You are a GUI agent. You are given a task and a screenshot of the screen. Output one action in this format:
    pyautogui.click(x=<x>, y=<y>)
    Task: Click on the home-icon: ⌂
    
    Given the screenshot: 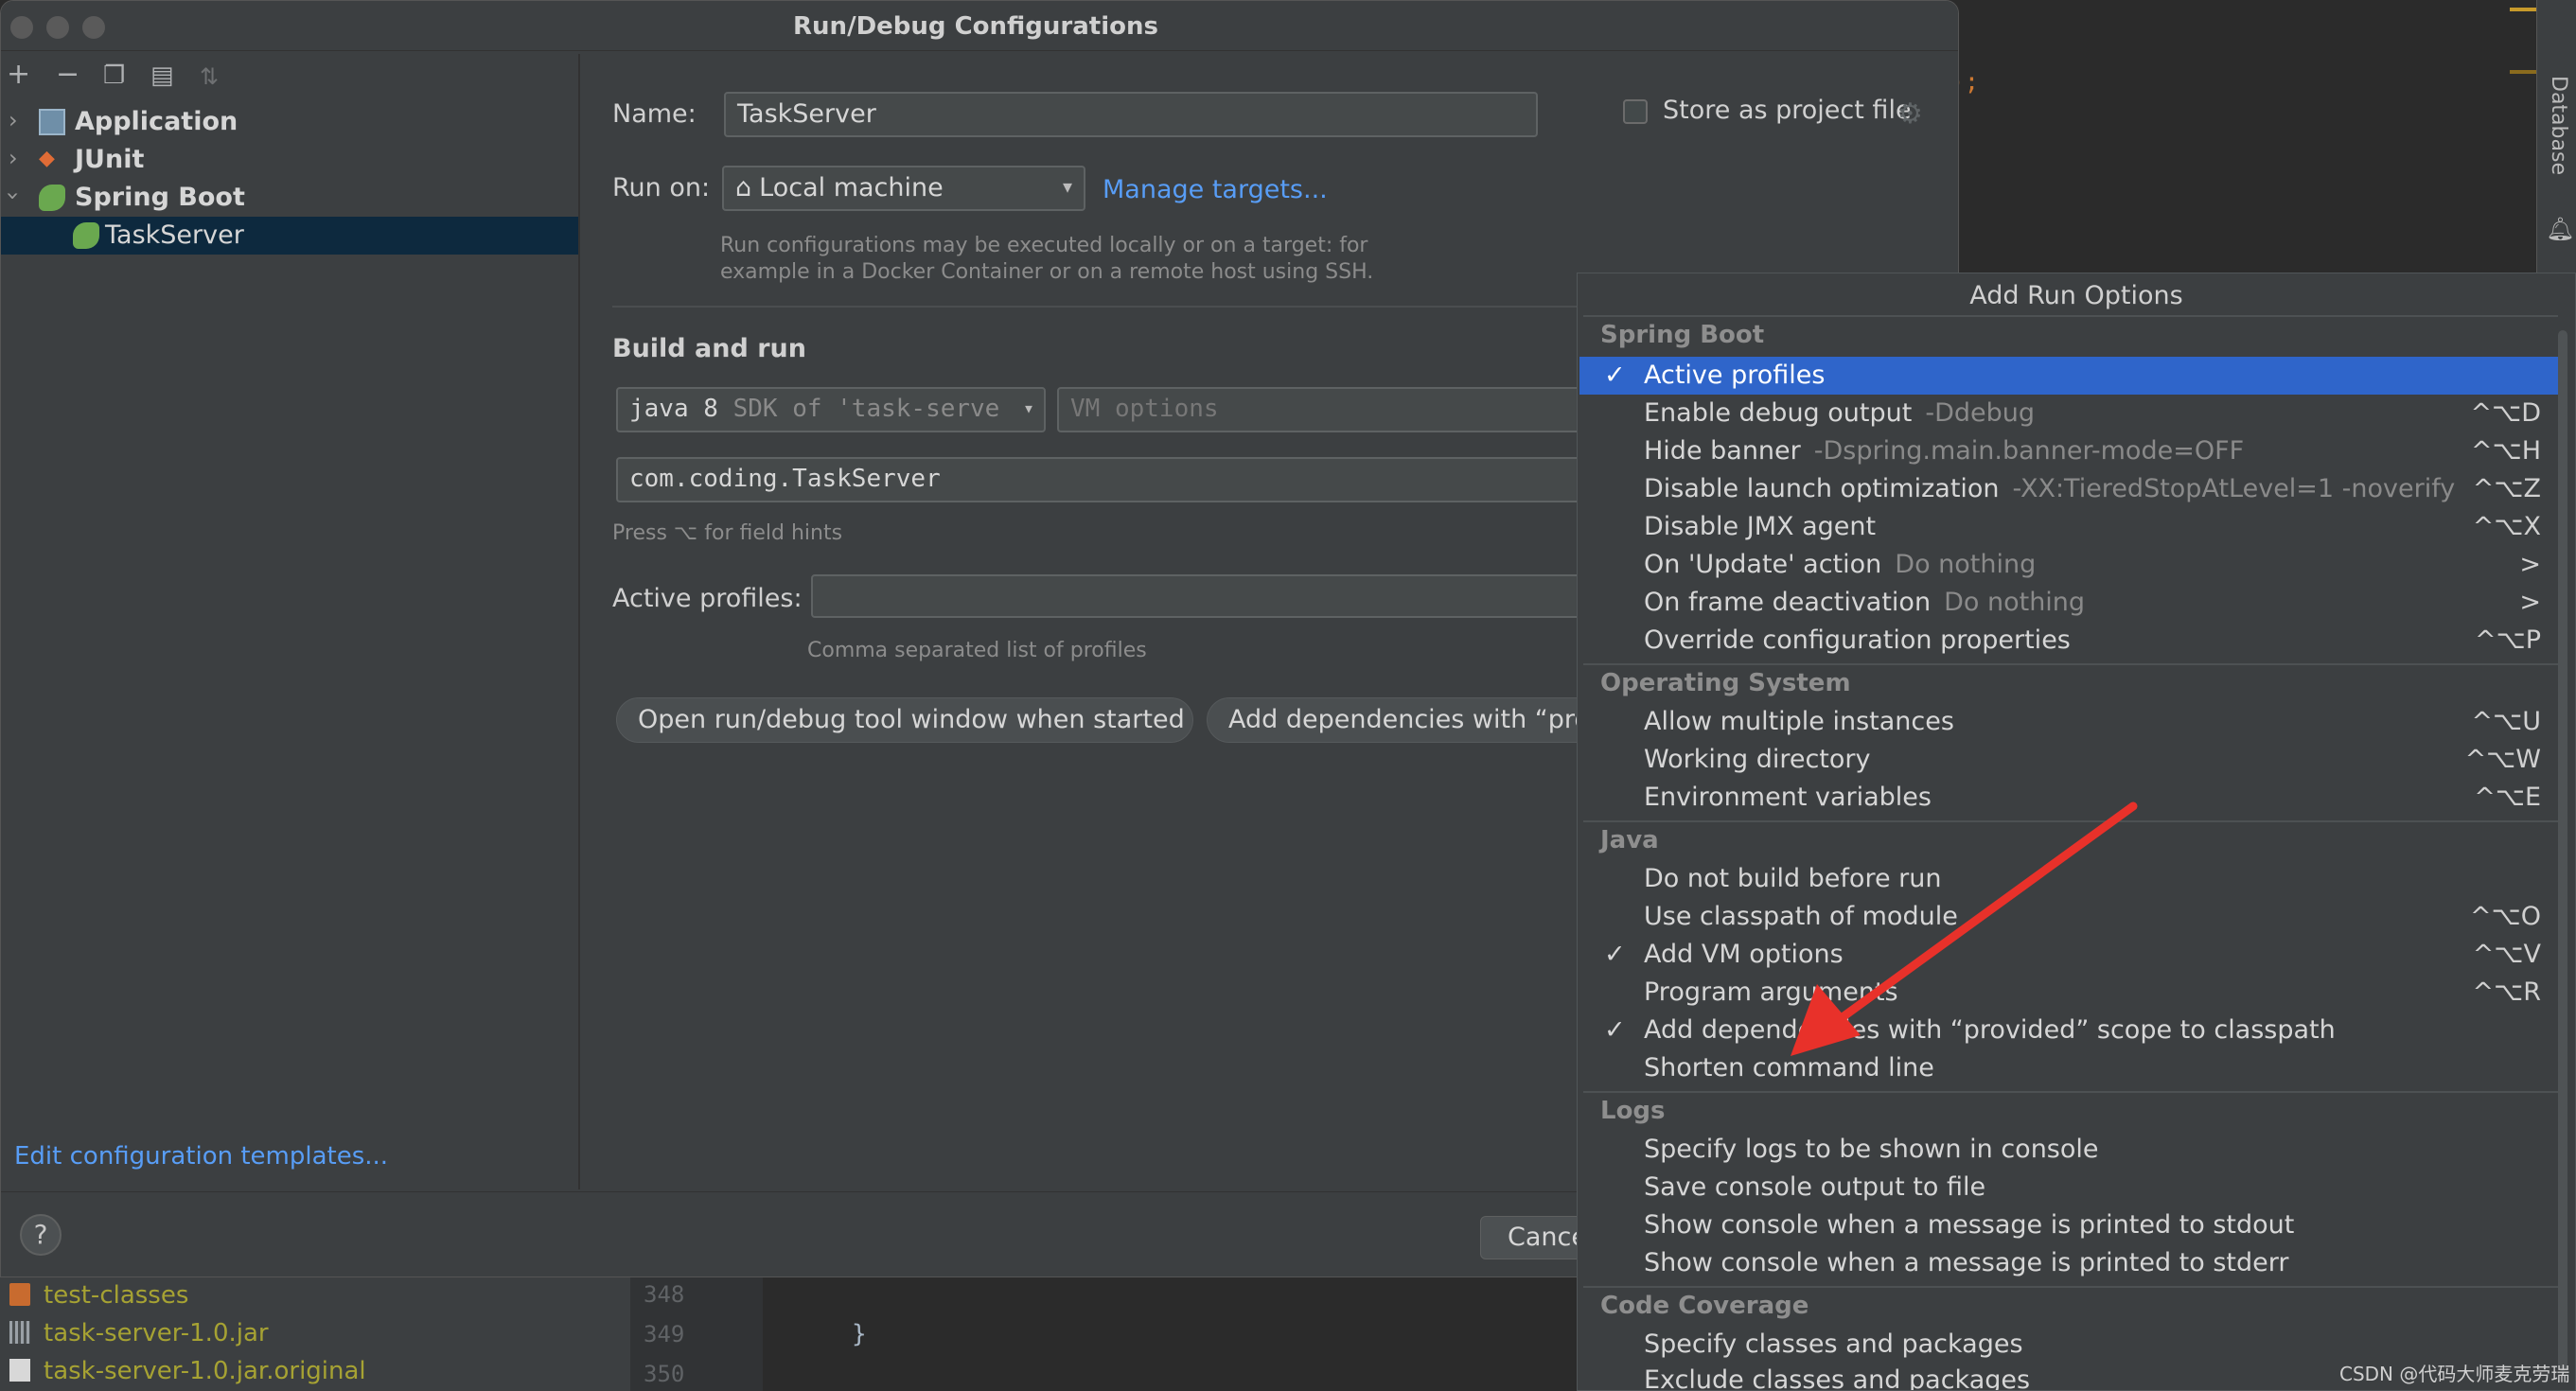 What is the action you would take?
    pyautogui.click(x=743, y=187)
    